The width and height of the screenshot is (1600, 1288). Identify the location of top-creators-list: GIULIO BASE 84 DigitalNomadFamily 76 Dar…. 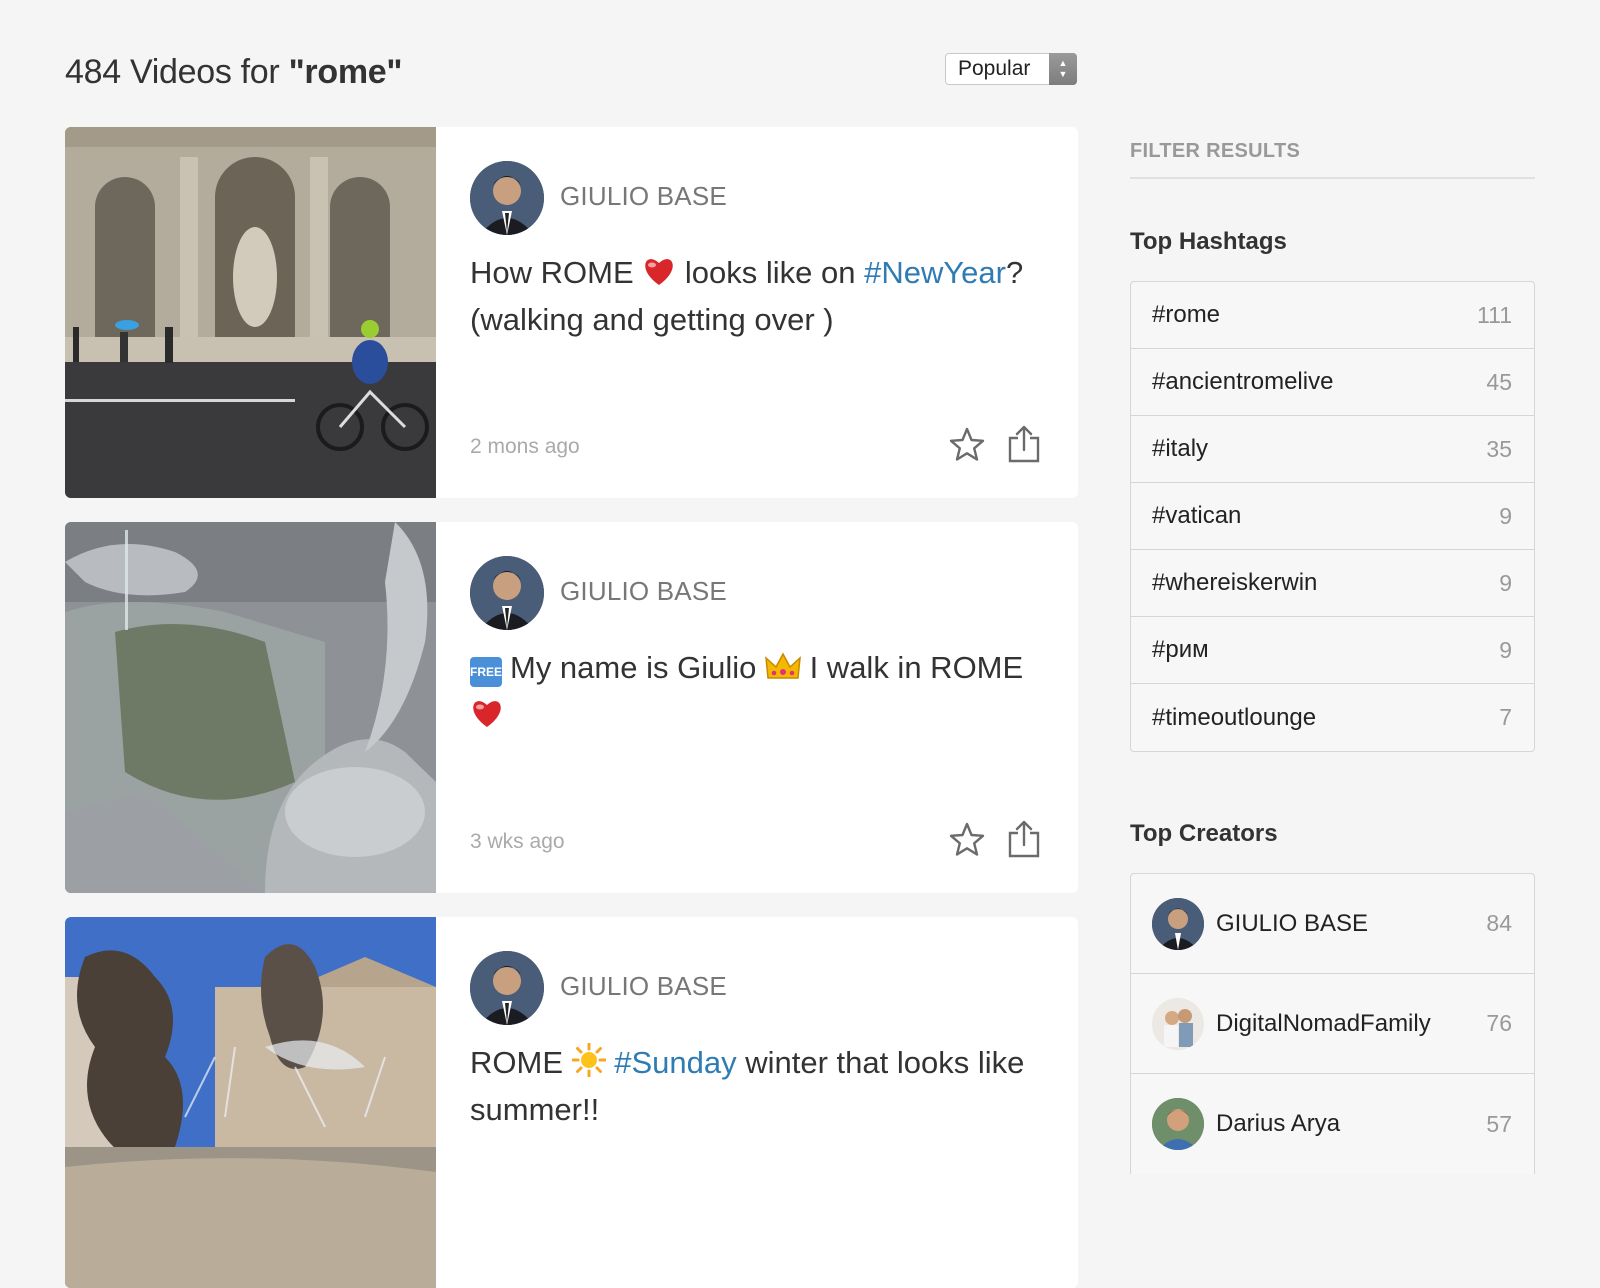
(1332, 1023).